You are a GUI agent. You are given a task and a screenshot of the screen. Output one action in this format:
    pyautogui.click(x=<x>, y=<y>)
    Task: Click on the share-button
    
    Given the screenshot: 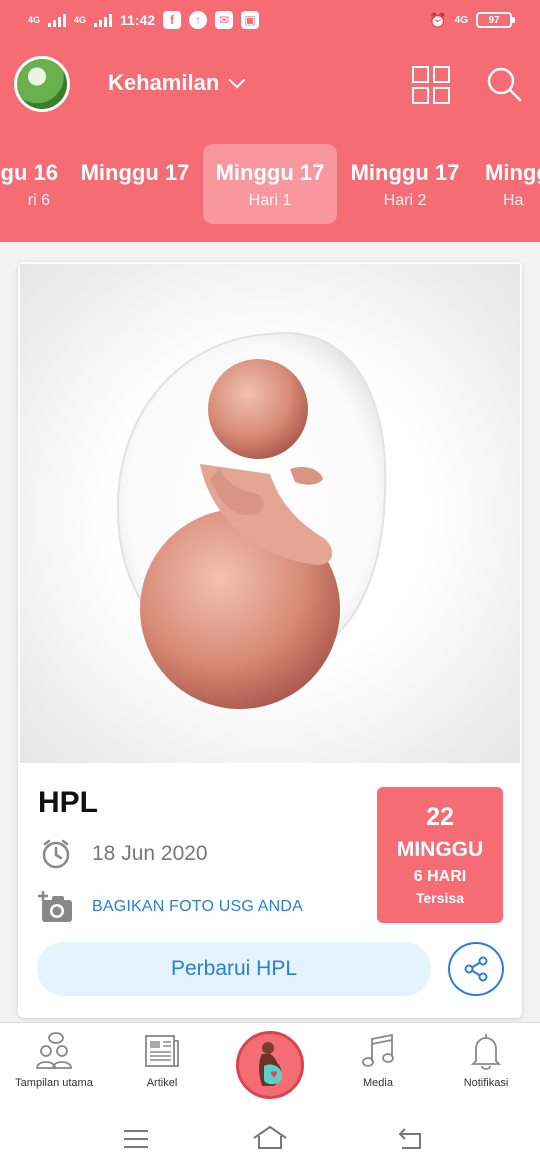 What is the action you would take?
    pyautogui.click(x=476, y=969)
    